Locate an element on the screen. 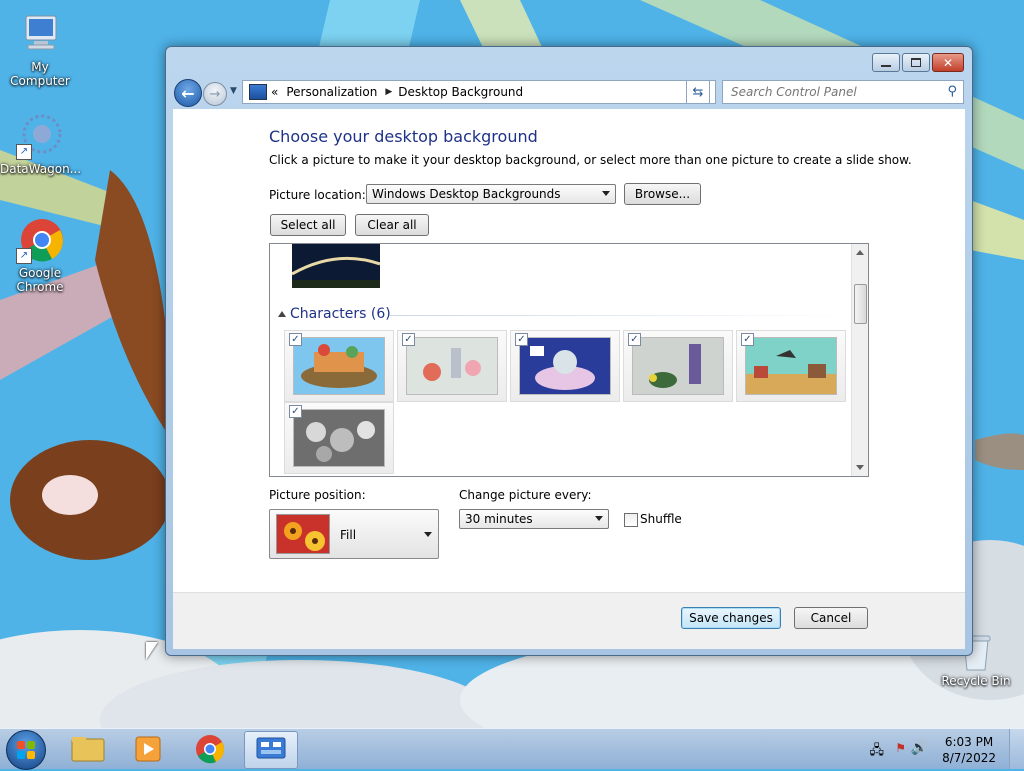  close-icon: ✕ is located at coordinates (948, 62).